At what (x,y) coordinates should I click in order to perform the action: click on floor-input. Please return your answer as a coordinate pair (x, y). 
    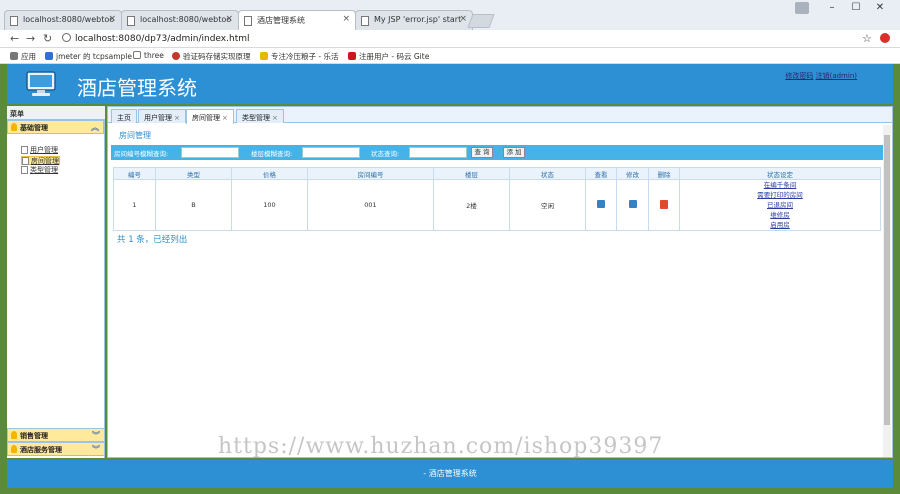
    Looking at the image, I should click on (331, 152).